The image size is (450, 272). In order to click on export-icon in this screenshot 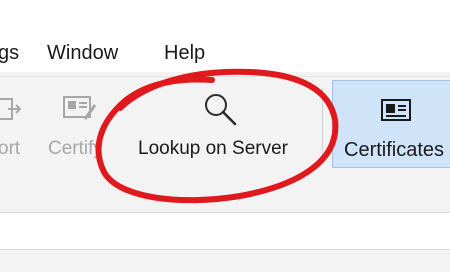, I will do `click(11, 109)`.